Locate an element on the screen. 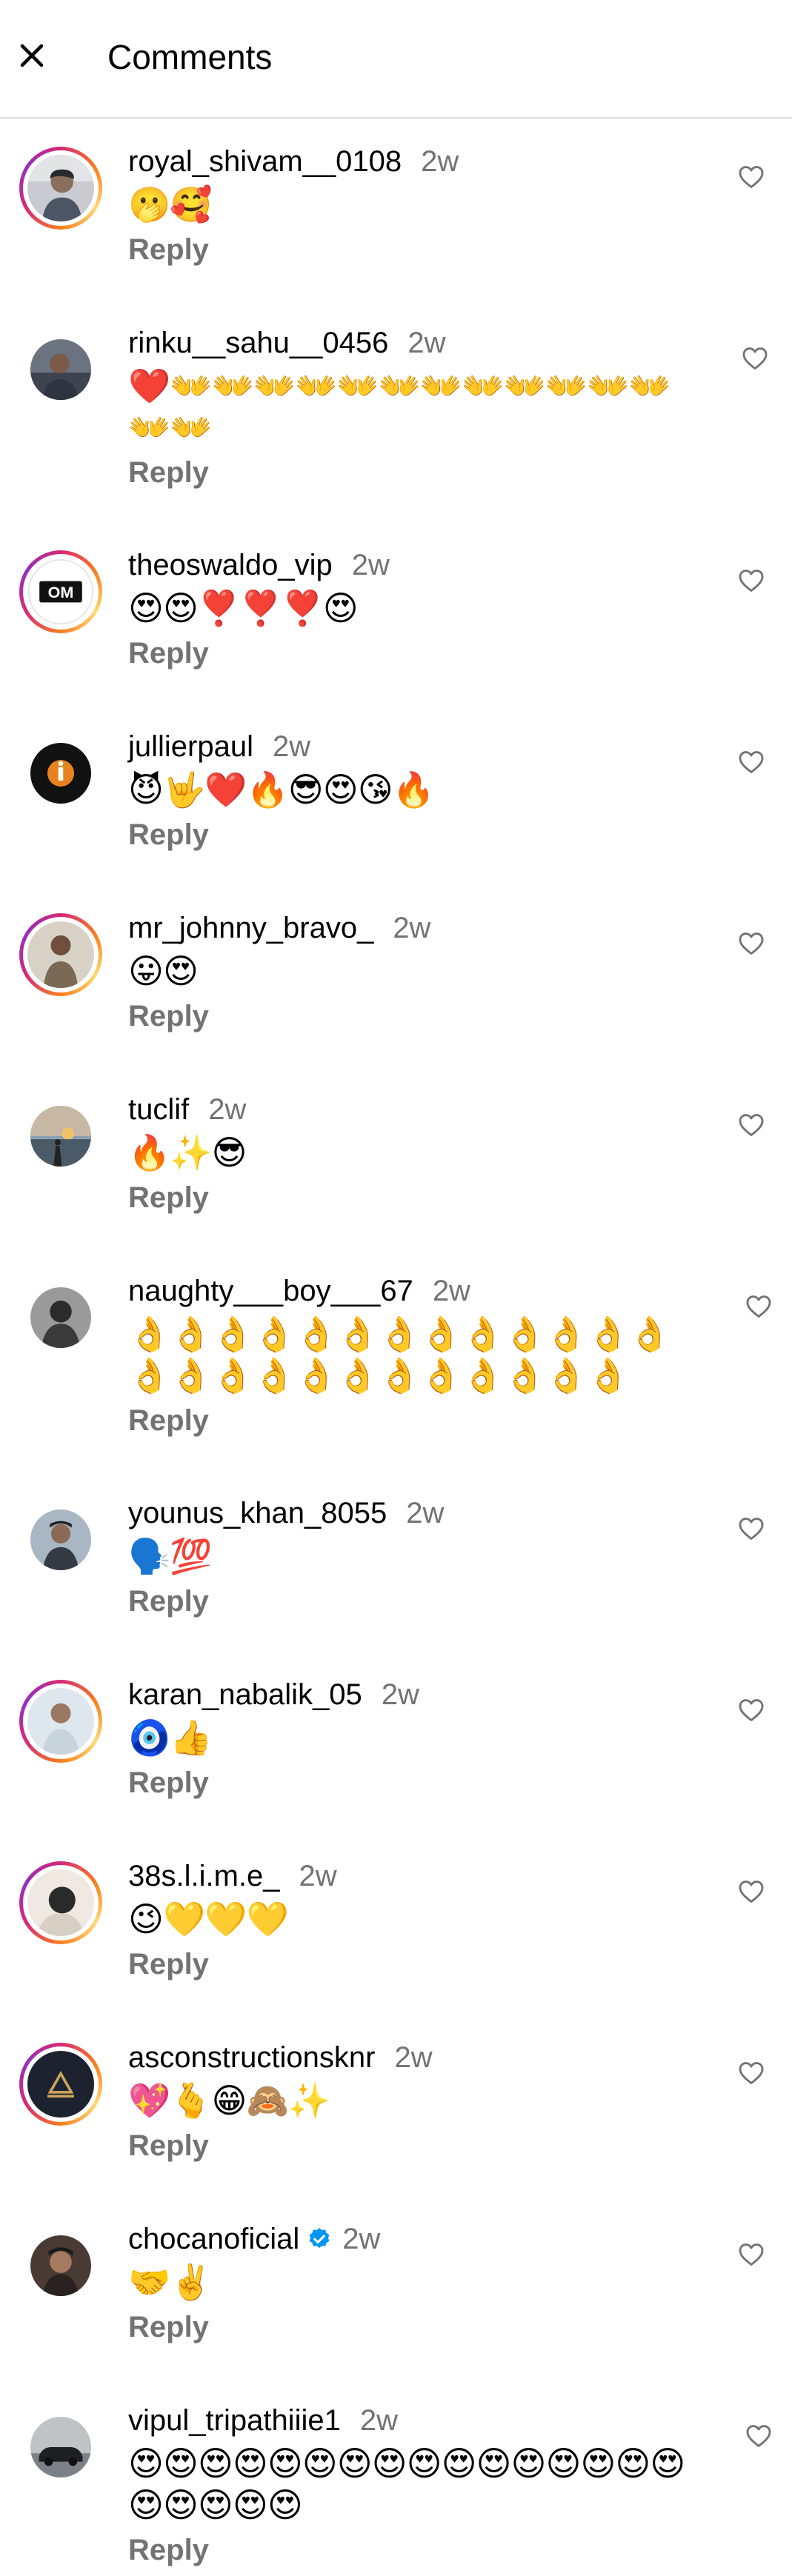 Image resolution: width=792 pixels, height=2576 pixels. username: karan_nabalik_05 is located at coordinates (245, 1695).